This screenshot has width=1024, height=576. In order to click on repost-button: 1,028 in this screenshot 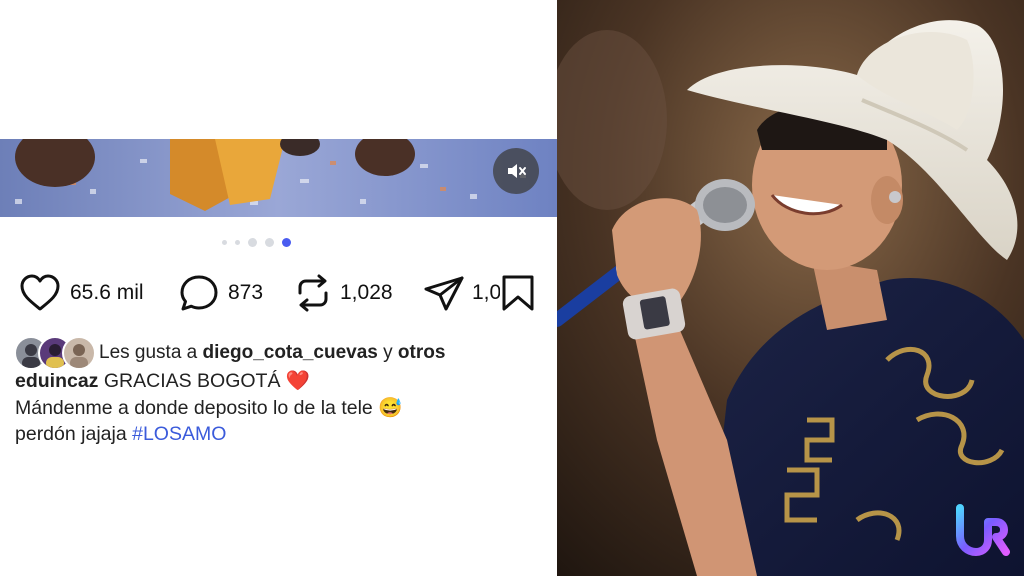, I will do `click(343, 293)`.